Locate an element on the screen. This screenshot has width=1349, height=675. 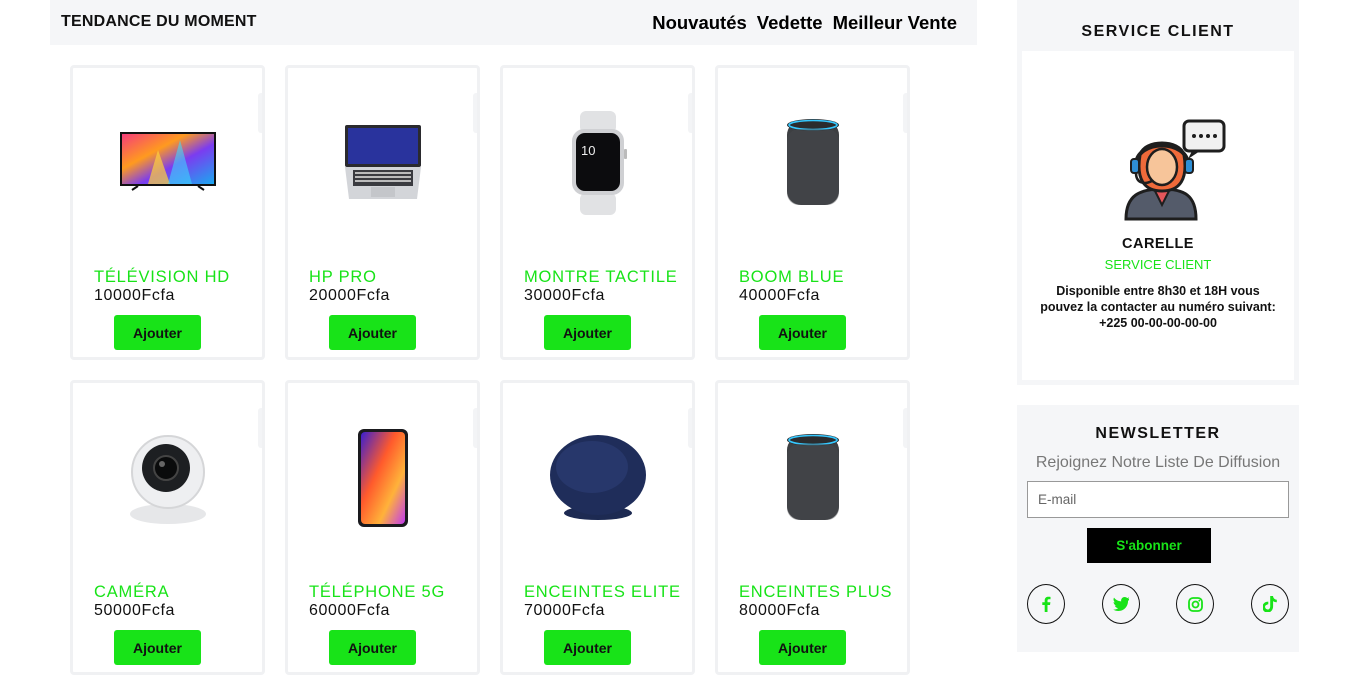
smartphone-icon is located at coordinates (382, 478).